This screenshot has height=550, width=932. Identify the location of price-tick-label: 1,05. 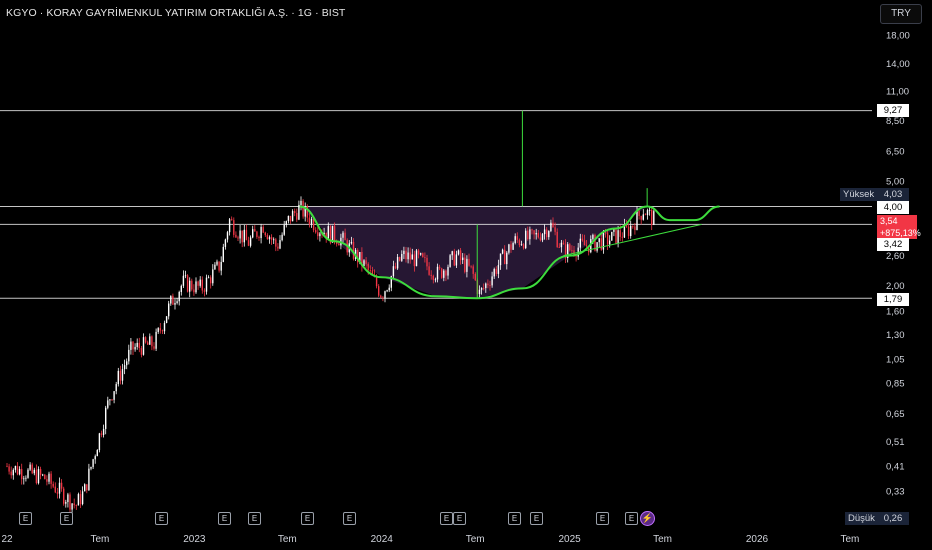
(895, 360).